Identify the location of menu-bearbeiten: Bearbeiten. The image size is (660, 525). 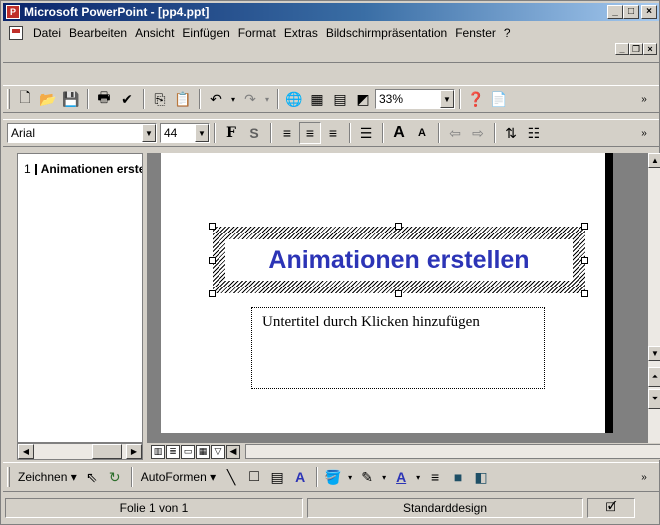
(98, 33).